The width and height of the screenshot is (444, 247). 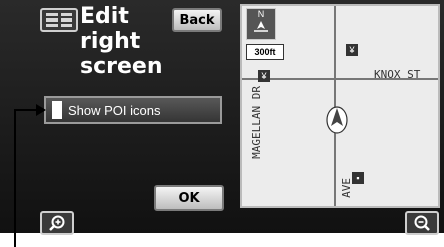 I want to click on back-button: Back, so click(x=197, y=20).